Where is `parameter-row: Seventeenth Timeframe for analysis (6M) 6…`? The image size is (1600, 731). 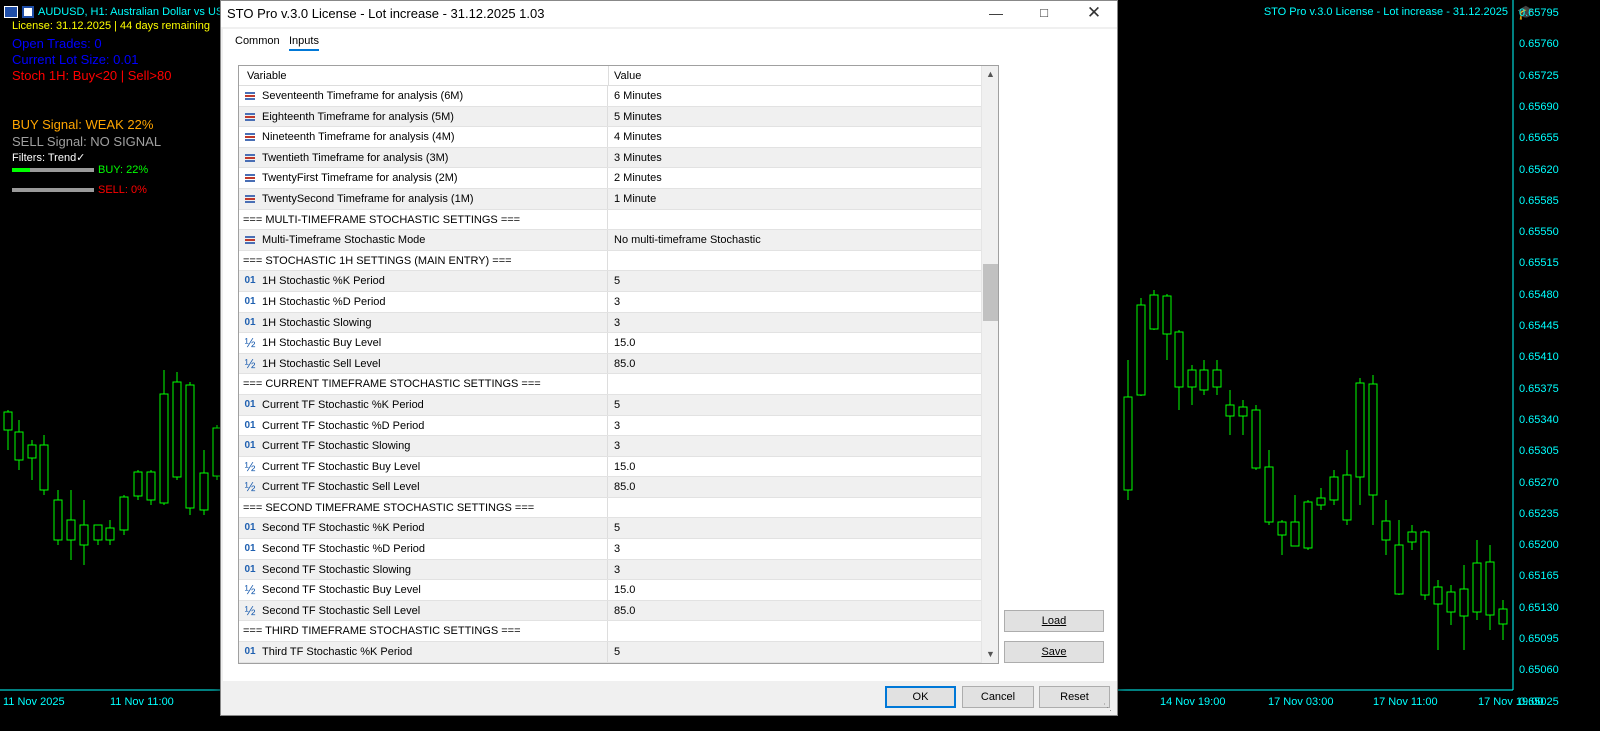
parameter-row: Seventeenth Timeframe for analysis (6M) 6… is located at coordinates (610, 96).